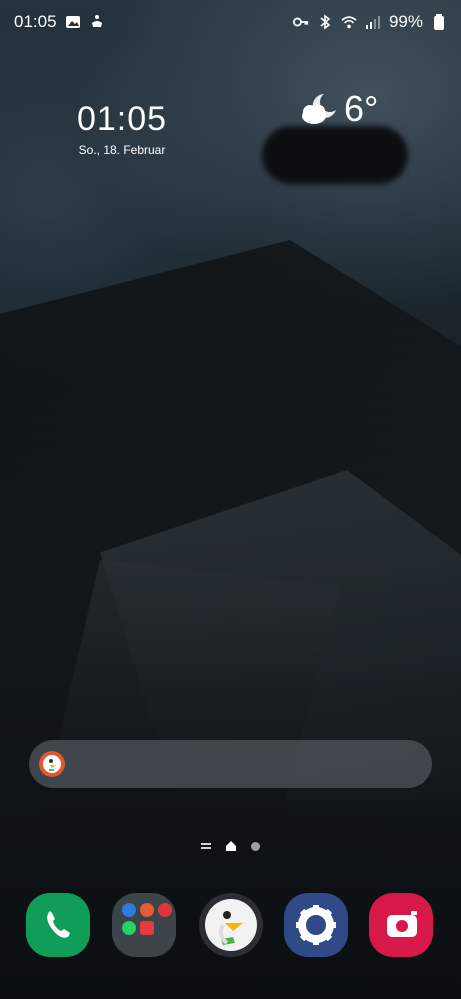 The width and height of the screenshot is (461, 999). I want to click on duck-icon, so click(231, 925).